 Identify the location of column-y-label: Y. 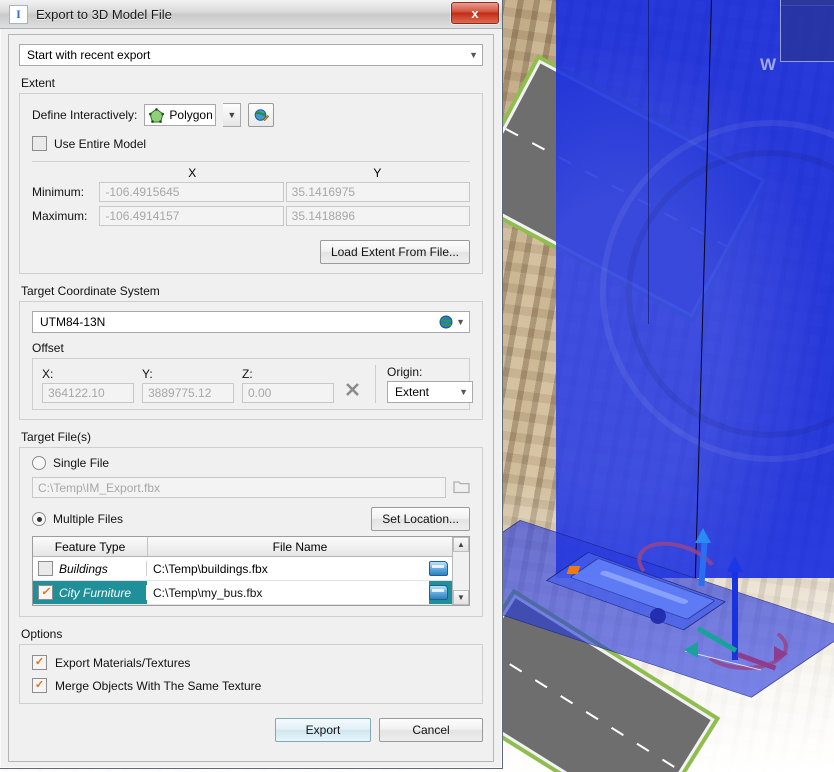
(377, 173).